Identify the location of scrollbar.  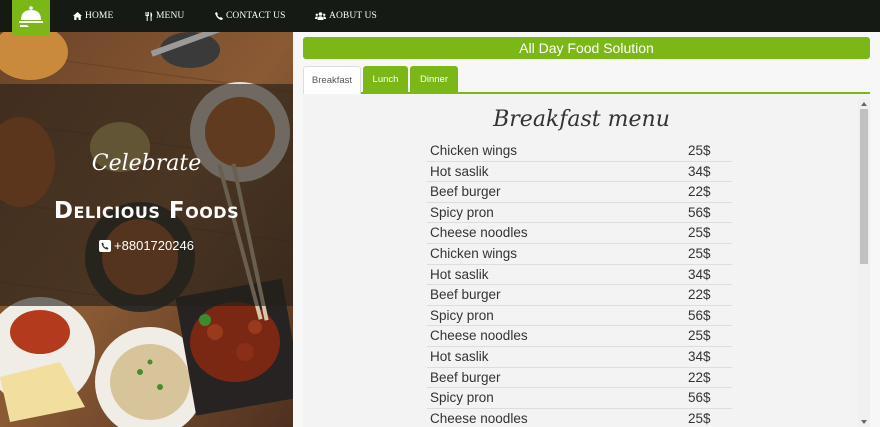
(864, 263).